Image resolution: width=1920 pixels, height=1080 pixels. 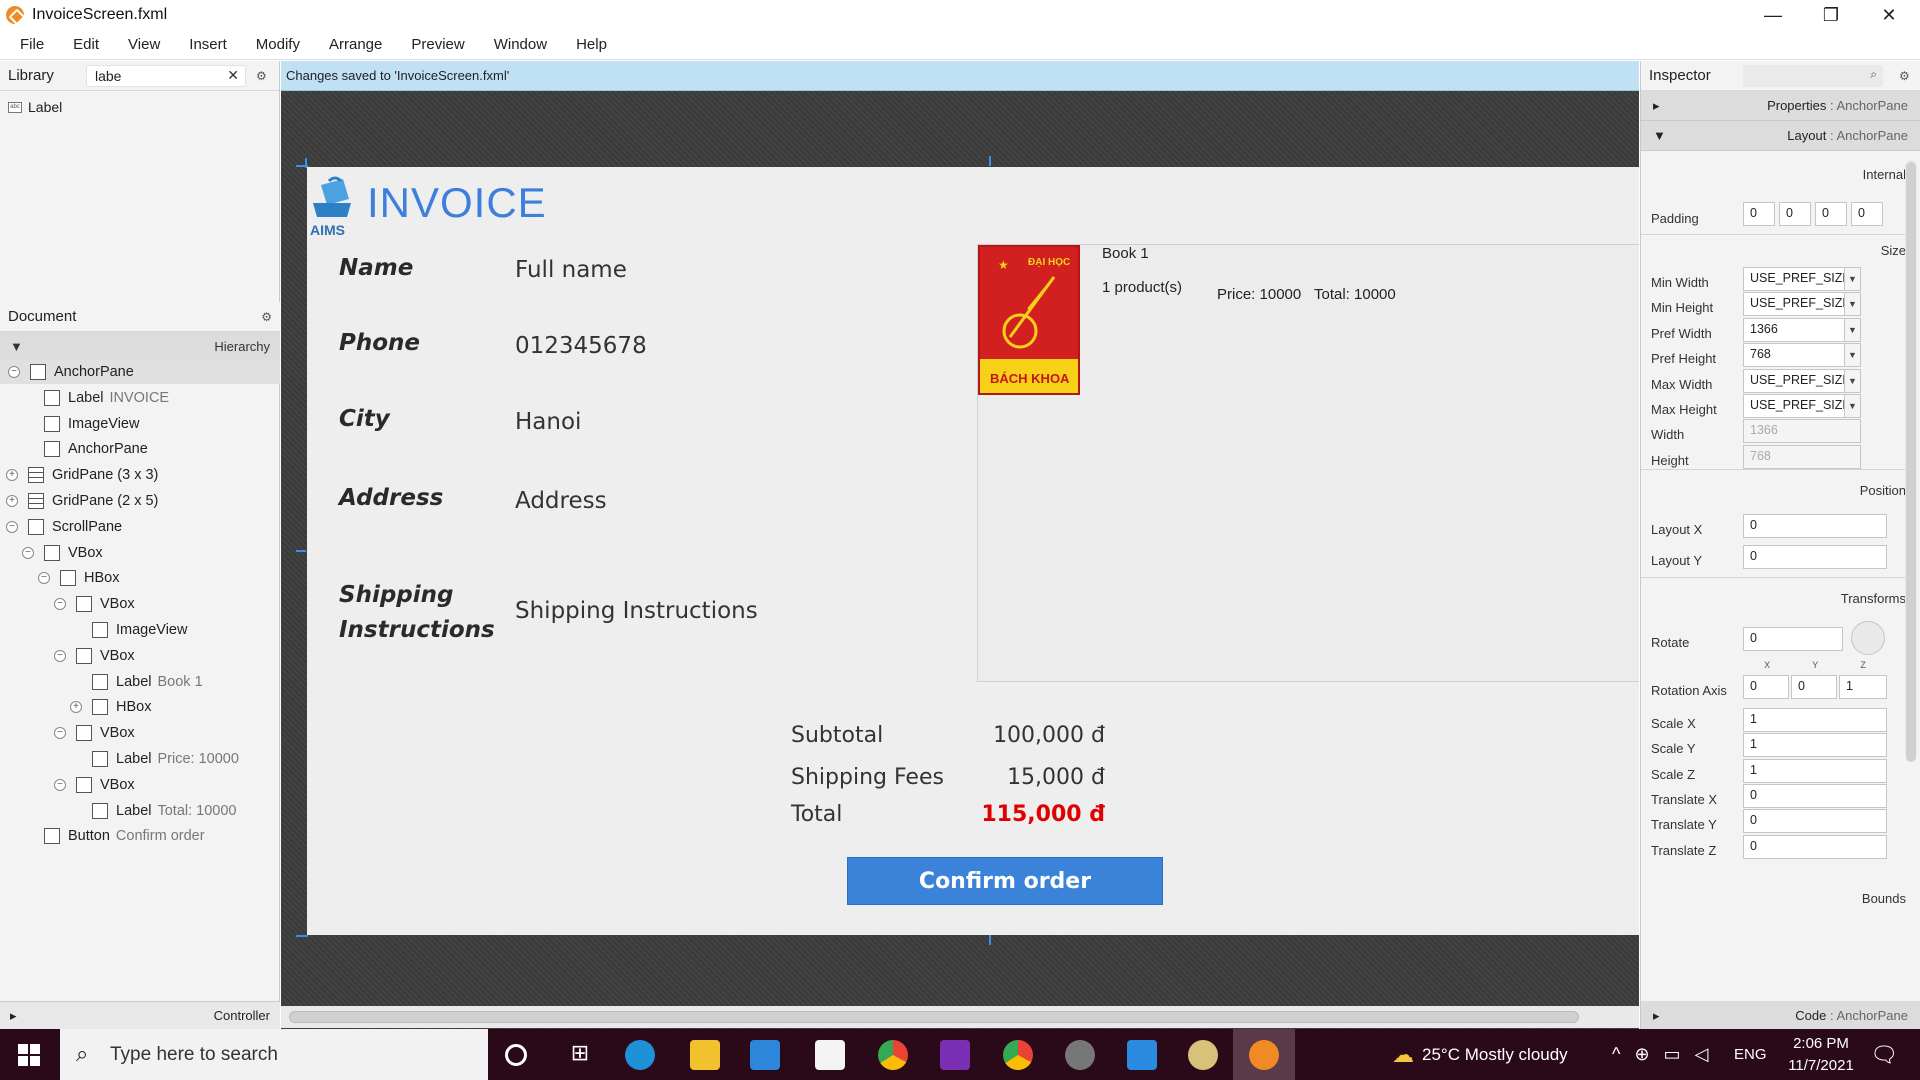 I want to click on clock: 2:06 PM 11/7/2021, so click(x=1821, y=1054).